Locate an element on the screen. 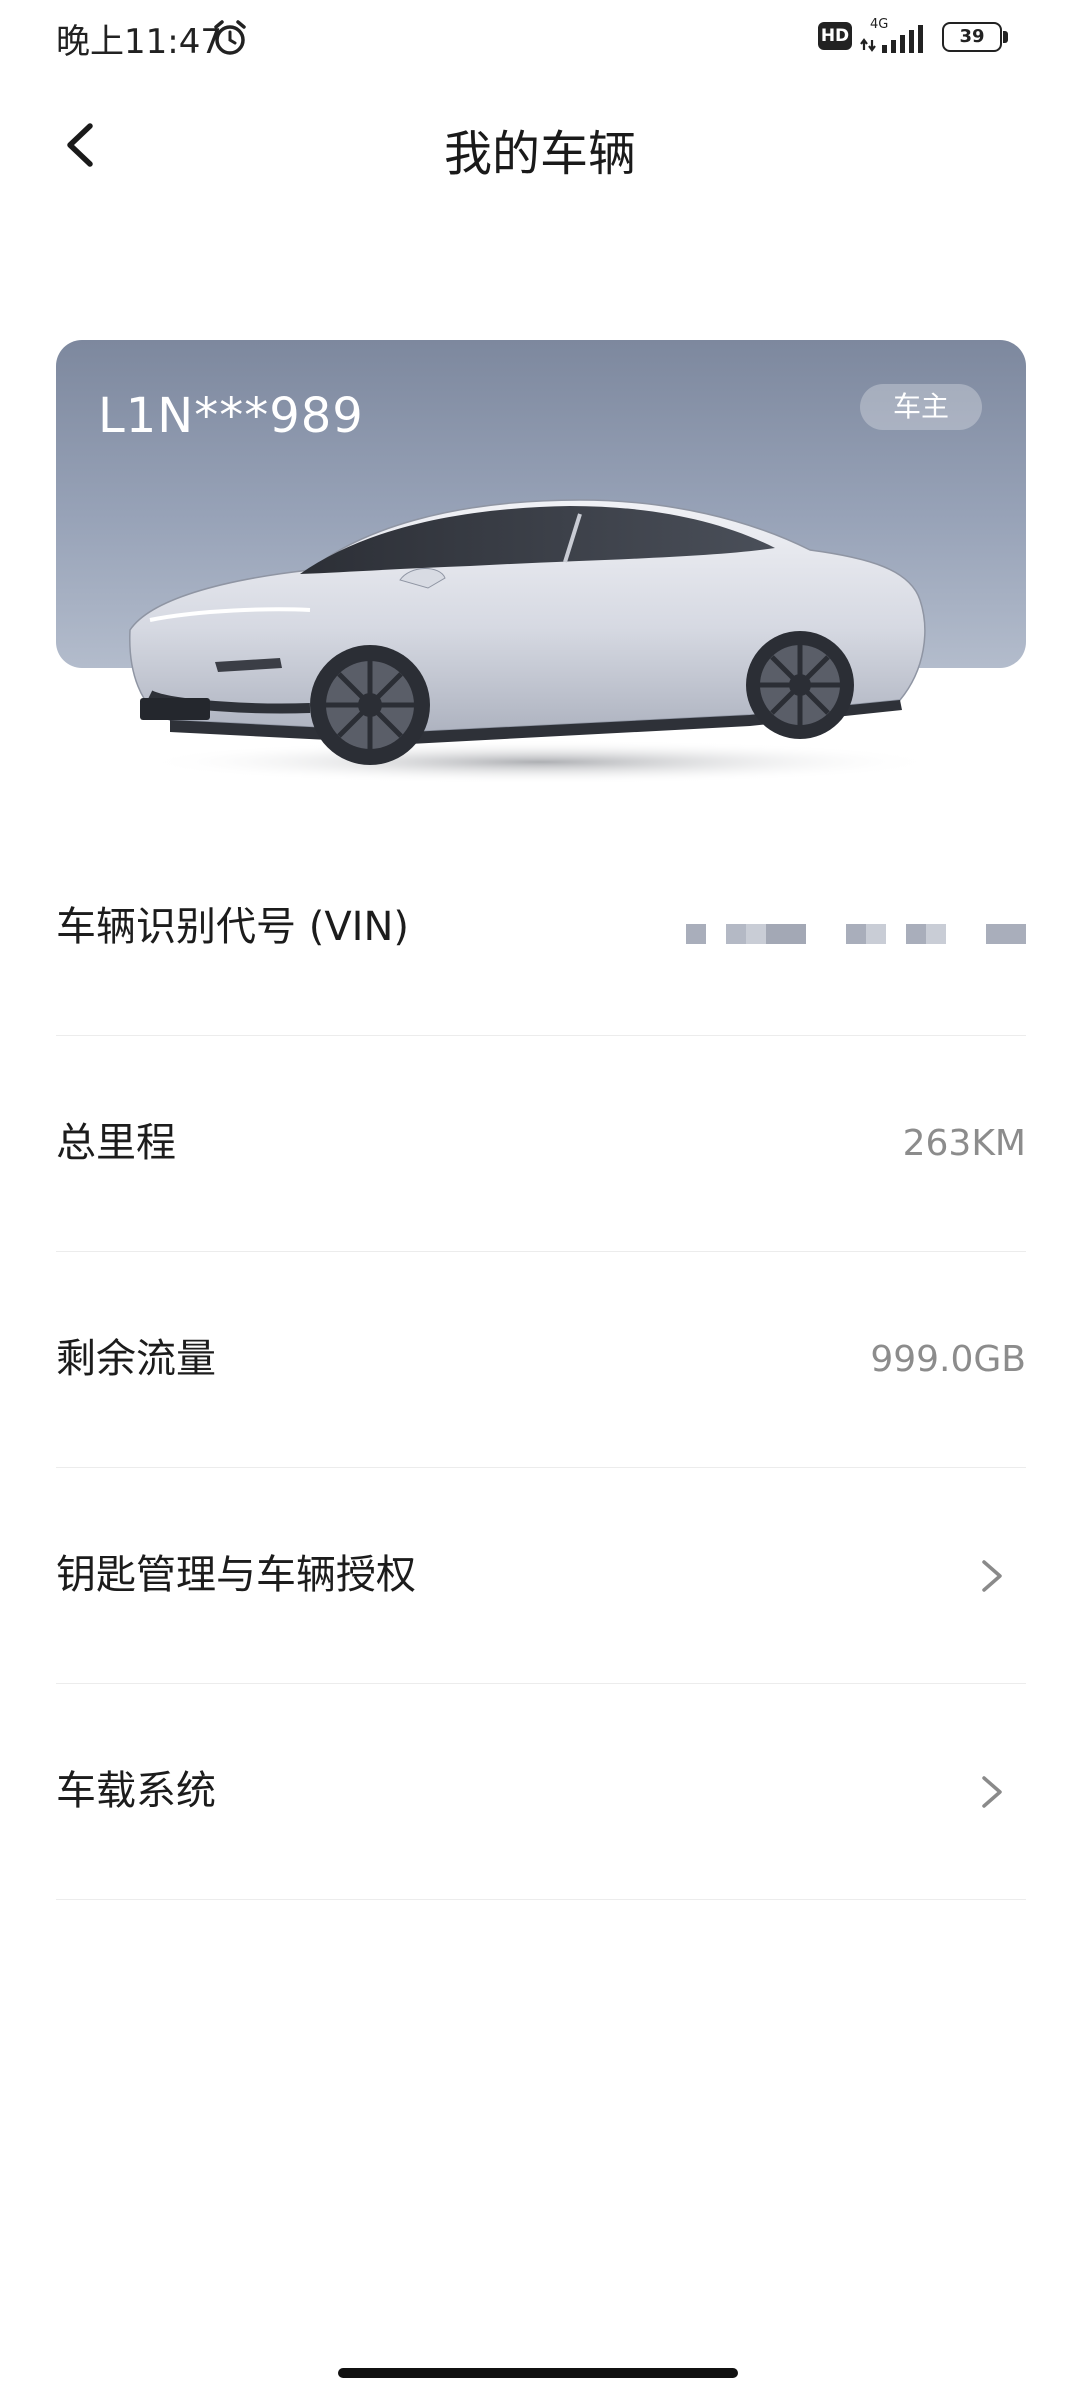 The image size is (1080, 2400). vehicle-plate: L1N***989 is located at coordinates (231, 416).